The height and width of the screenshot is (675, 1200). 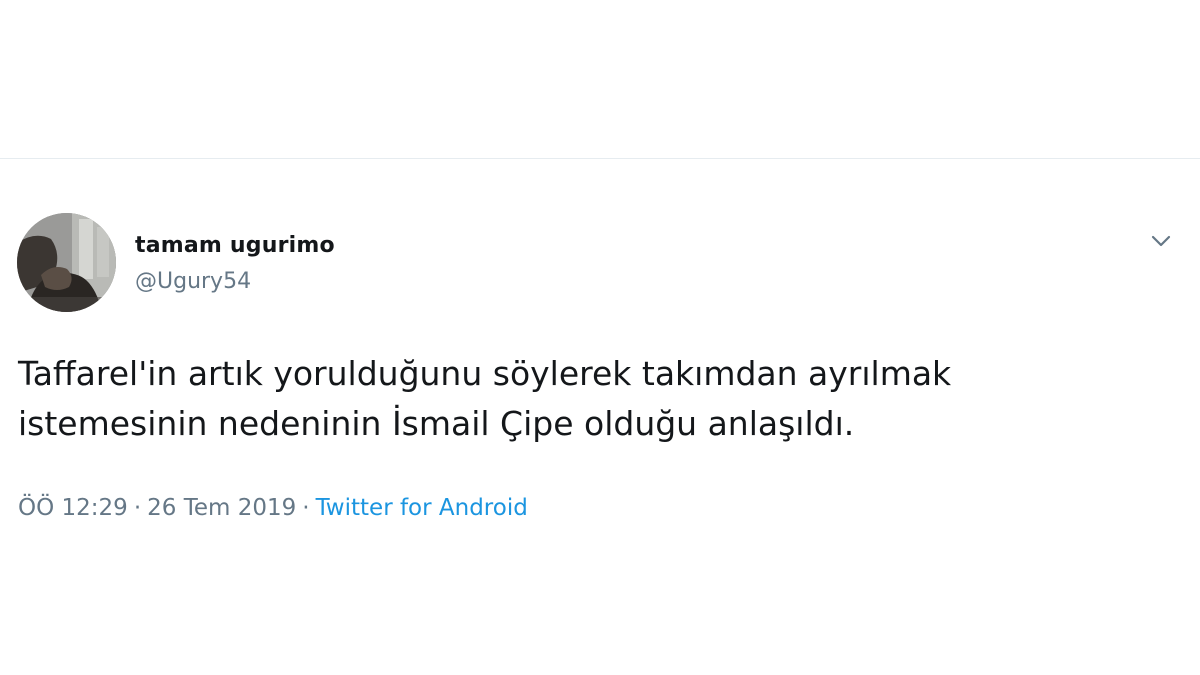 I want to click on tweet-date: 26 Tem 2019, so click(x=221, y=508).